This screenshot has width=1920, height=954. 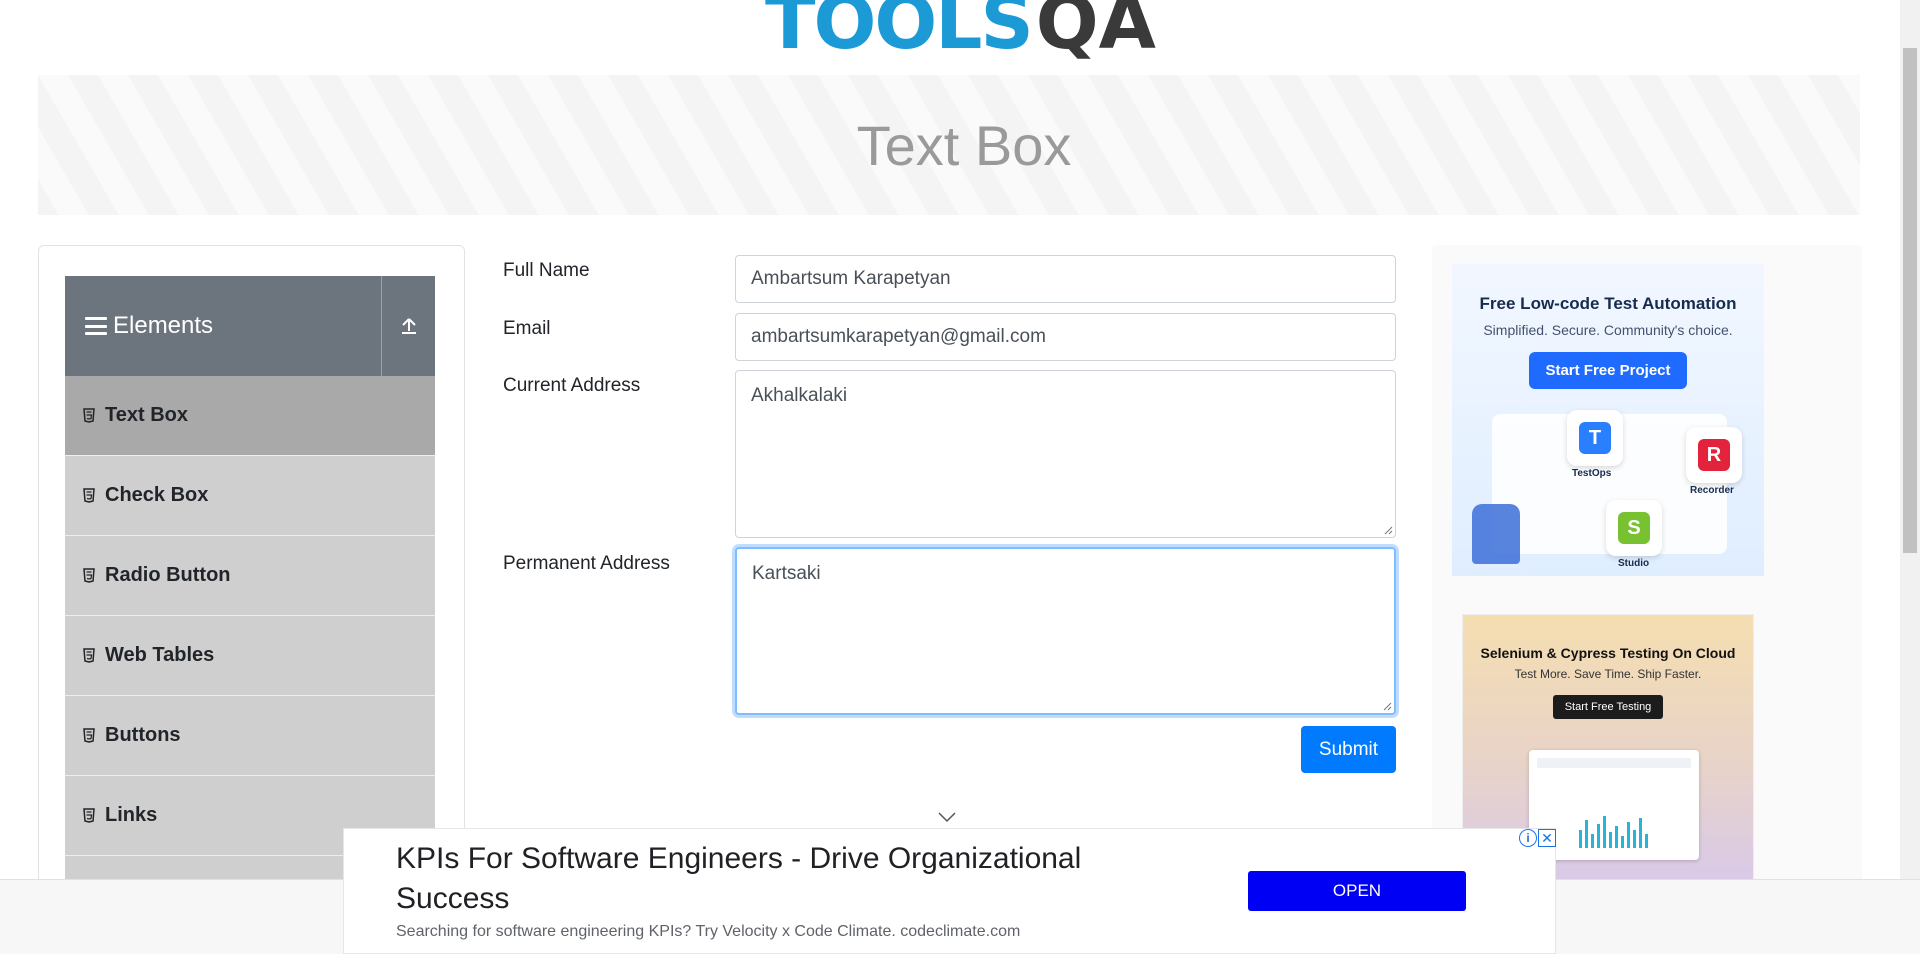 I want to click on elements-group-header: Elements, so click(x=250, y=326).